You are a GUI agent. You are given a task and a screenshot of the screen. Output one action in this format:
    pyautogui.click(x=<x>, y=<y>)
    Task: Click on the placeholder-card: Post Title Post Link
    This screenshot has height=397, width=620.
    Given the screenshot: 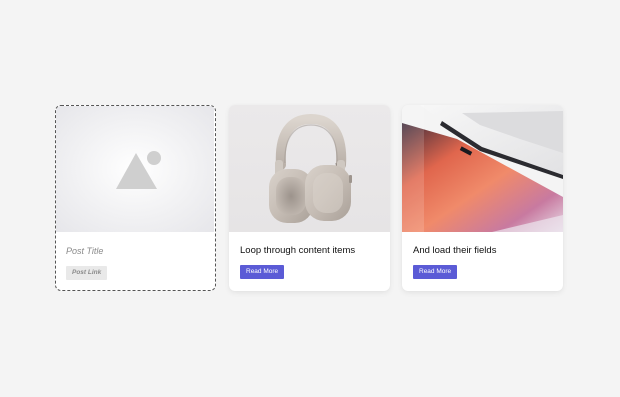 What is the action you would take?
    pyautogui.click(x=135, y=198)
    